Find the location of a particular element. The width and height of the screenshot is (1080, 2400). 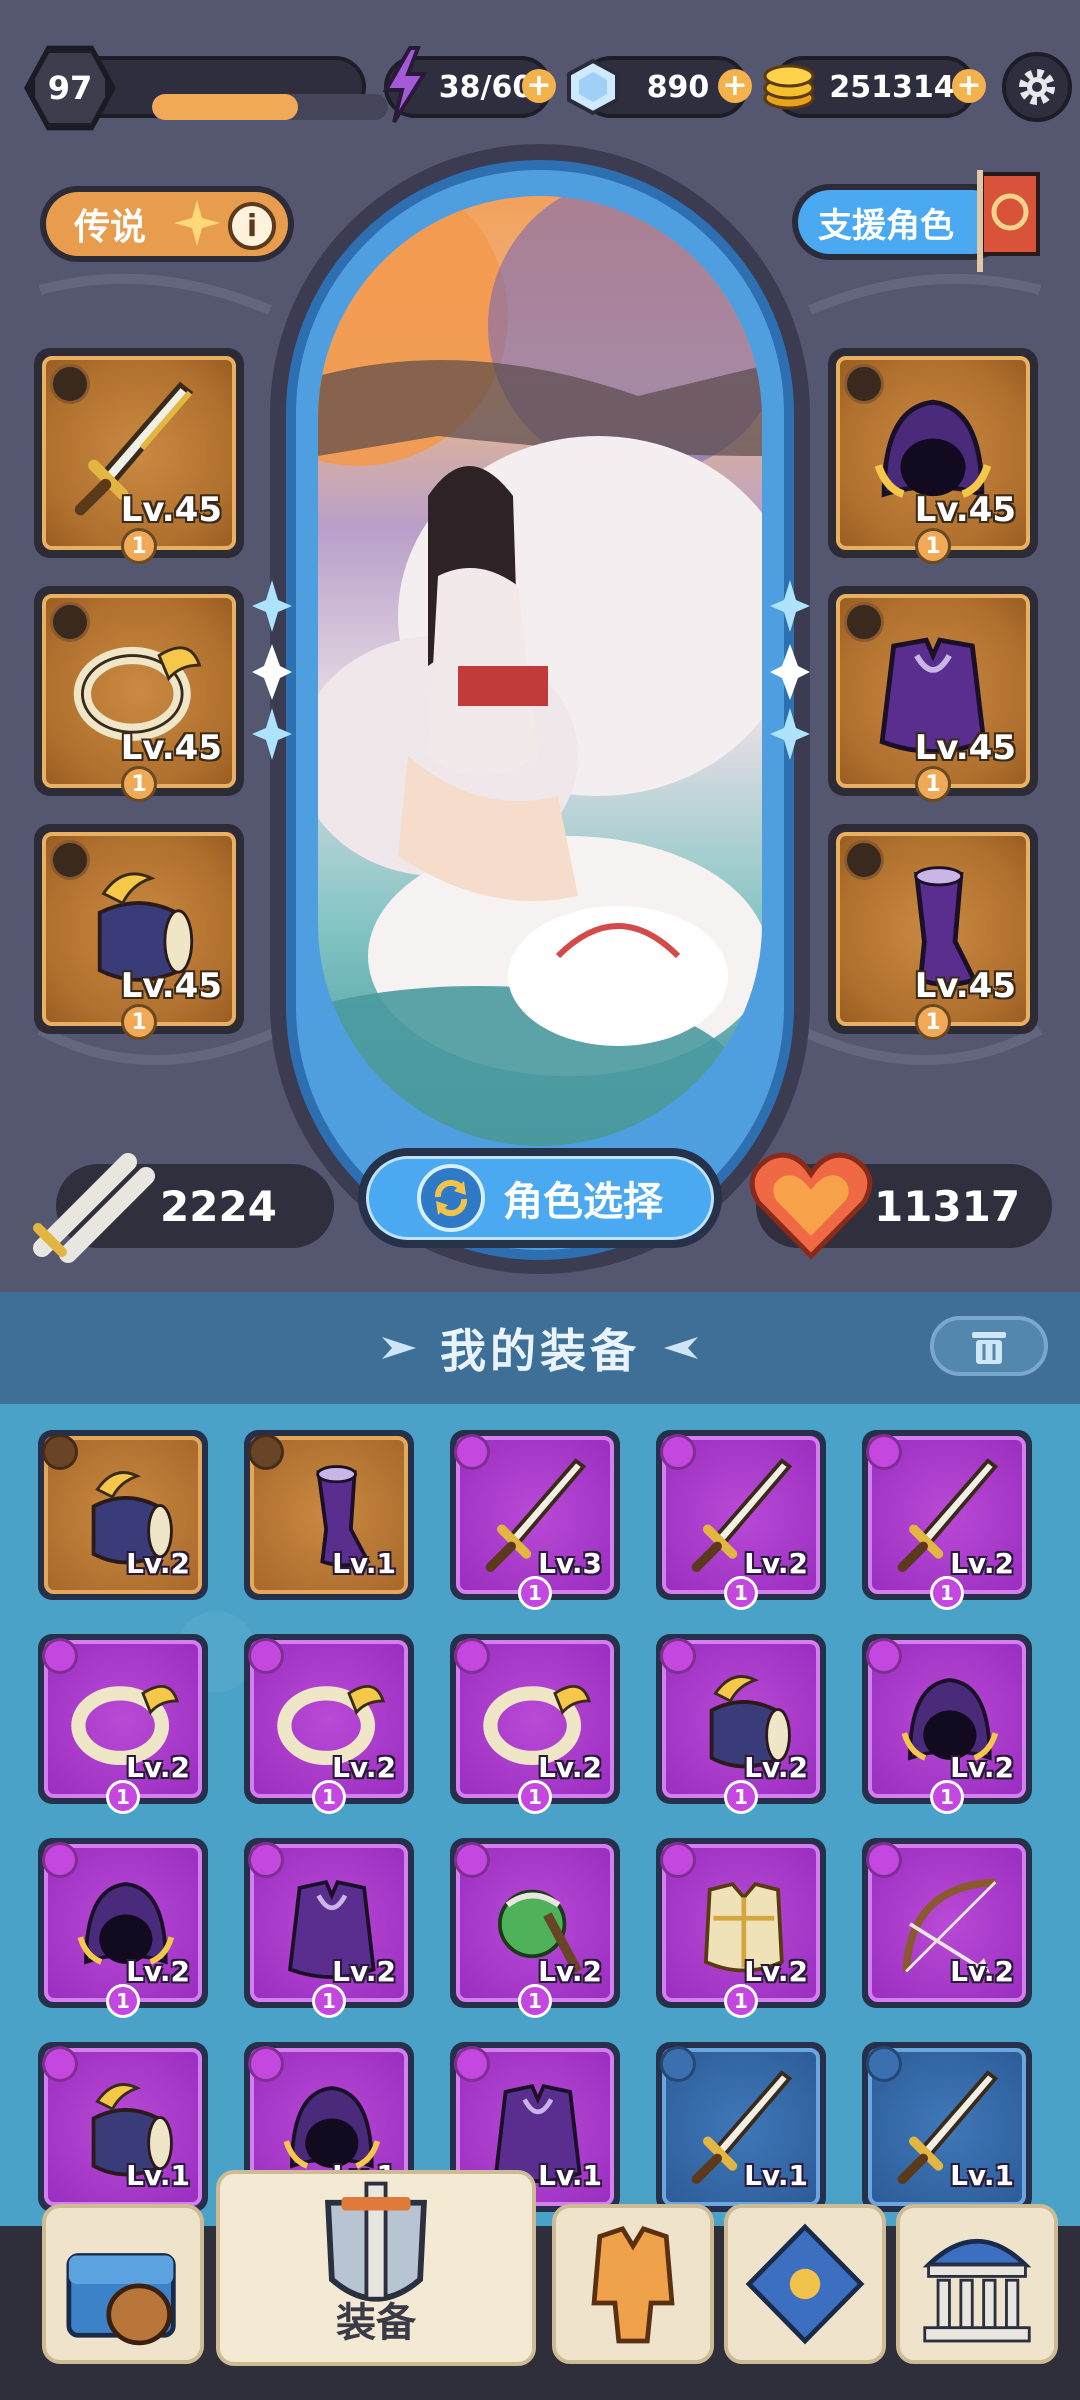

boots-type-icon is located at coordinates (864, 860).